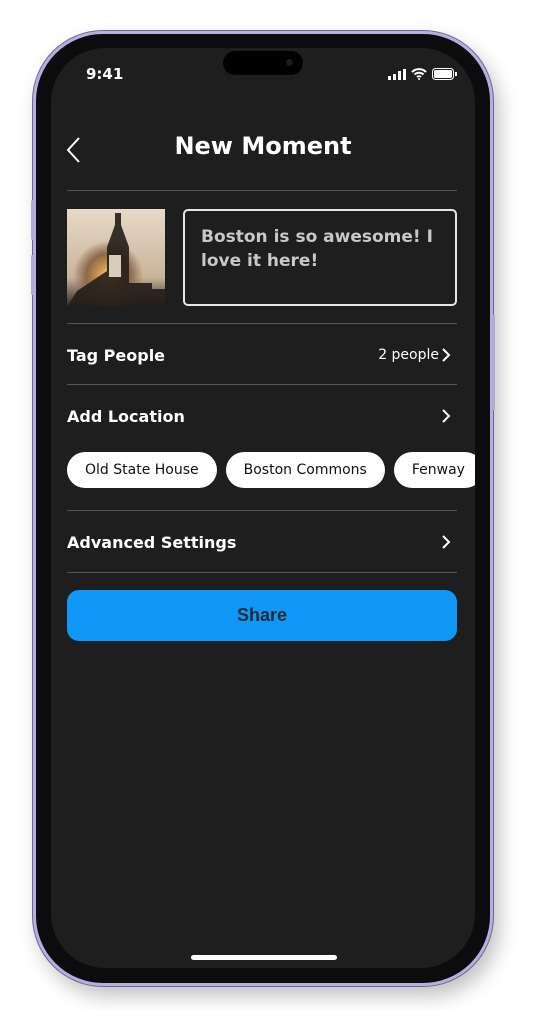 The height and width of the screenshot is (1010, 535). Describe the element at coordinates (264, 957) in the screenshot. I see `home-indicator` at that location.